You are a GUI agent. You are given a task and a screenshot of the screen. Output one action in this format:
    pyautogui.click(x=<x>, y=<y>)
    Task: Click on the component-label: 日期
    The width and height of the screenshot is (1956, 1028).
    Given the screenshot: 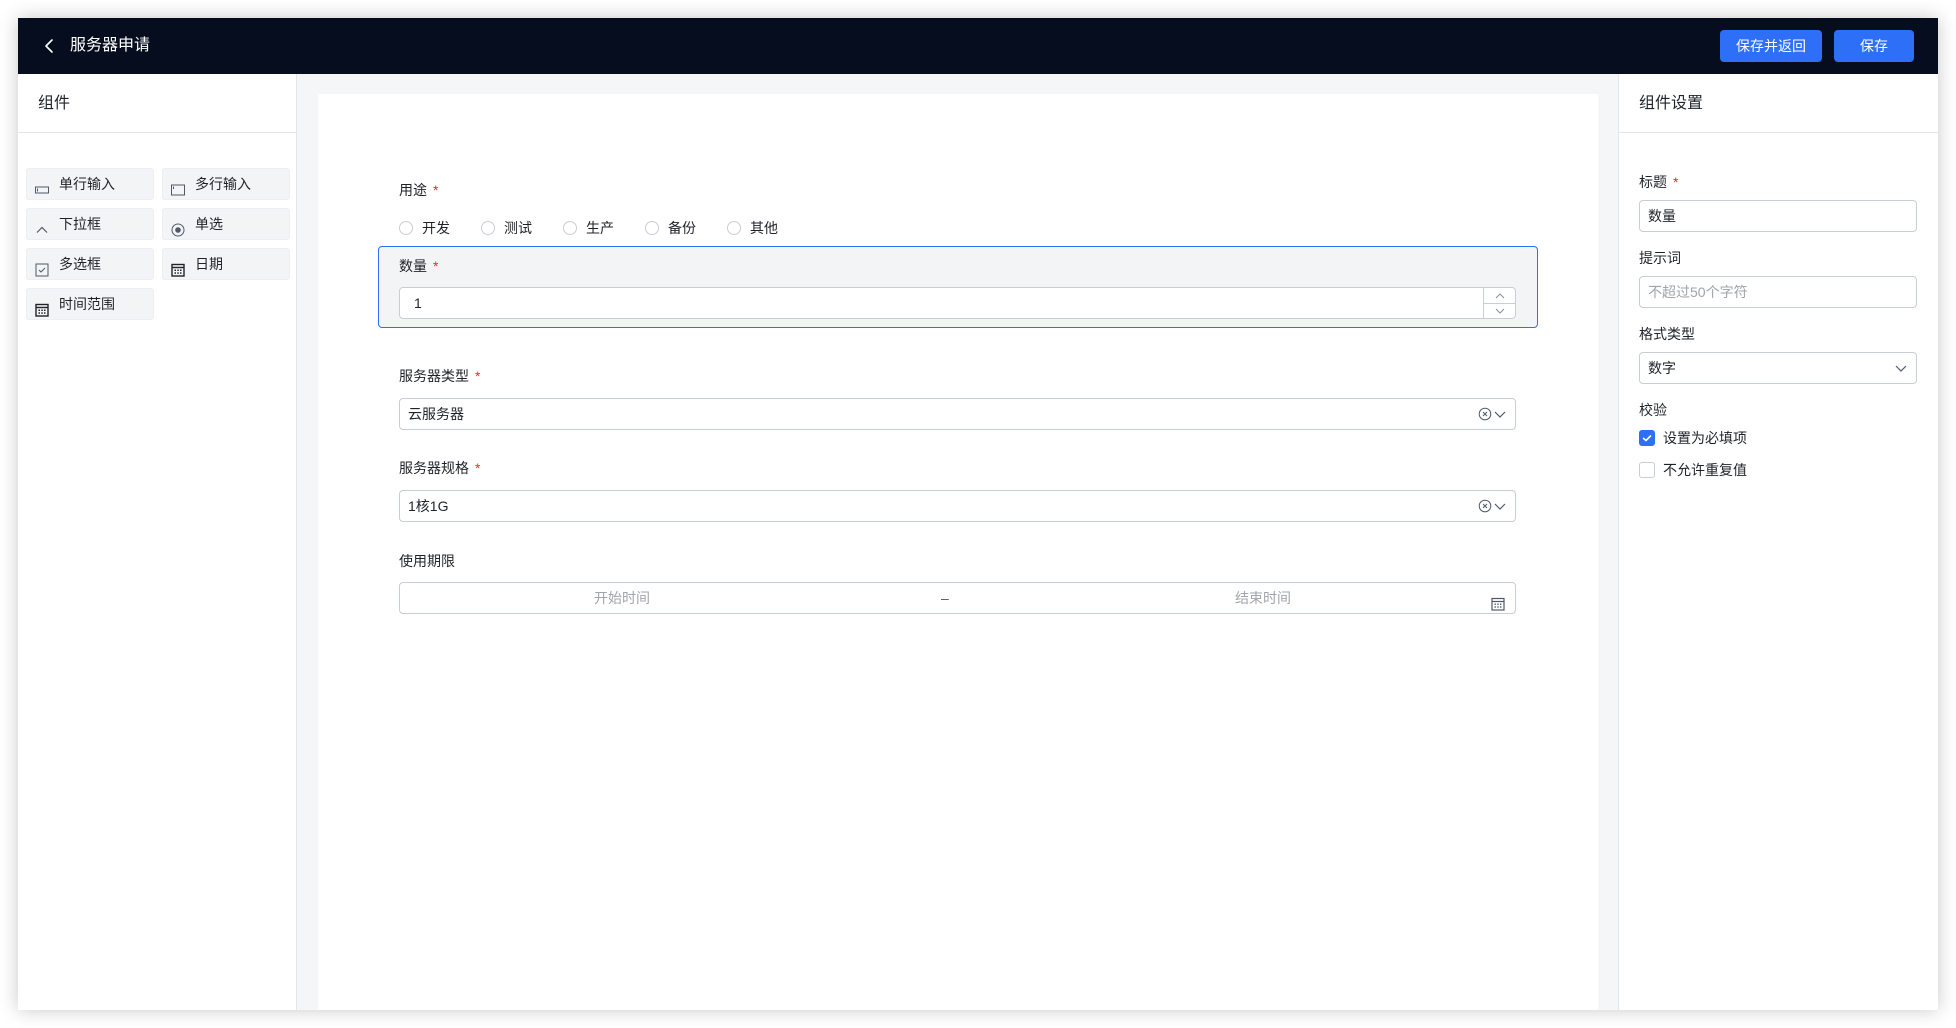 What is the action you would take?
    pyautogui.click(x=209, y=264)
    